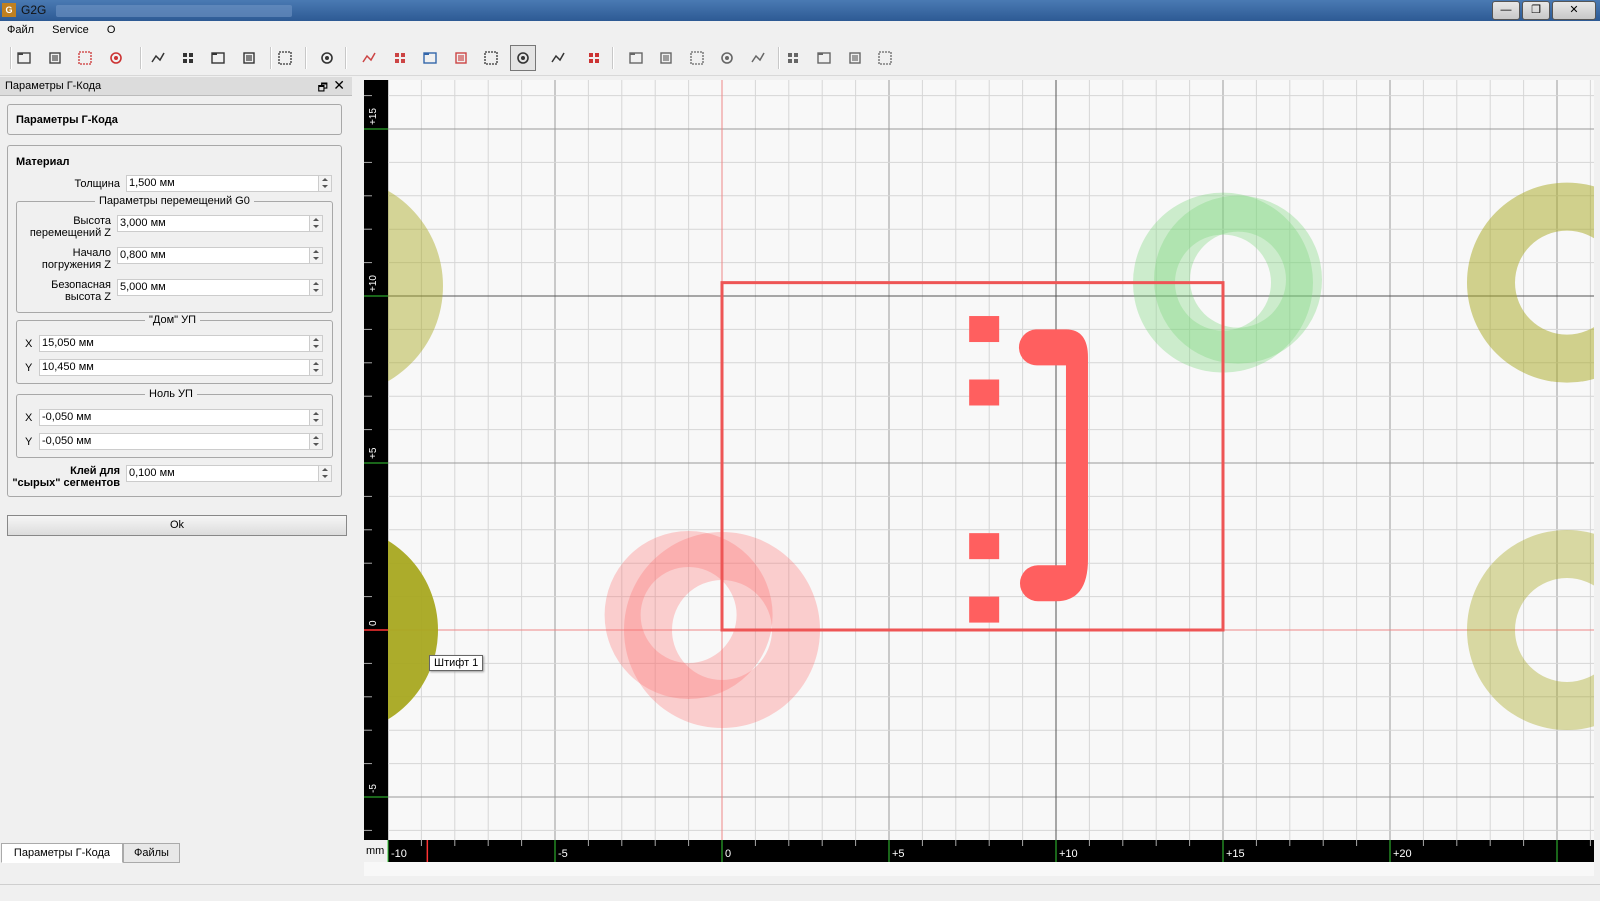 This screenshot has height=901, width=1600. What do you see at coordinates (824, 58) in the screenshot?
I see `subtract-button` at bounding box center [824, 58].